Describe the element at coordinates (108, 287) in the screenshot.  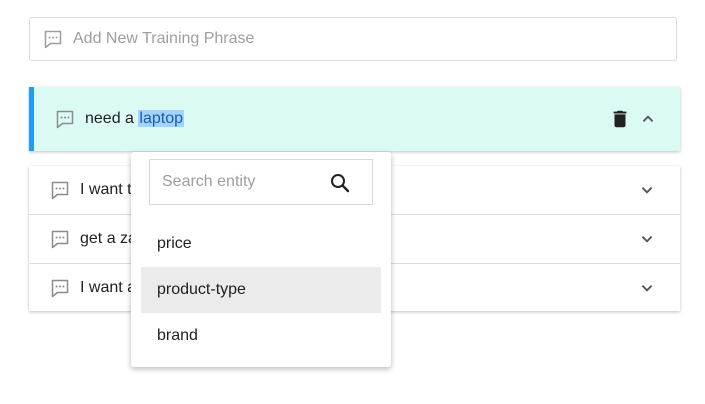
I see `phrase-text: I want a` at that location.